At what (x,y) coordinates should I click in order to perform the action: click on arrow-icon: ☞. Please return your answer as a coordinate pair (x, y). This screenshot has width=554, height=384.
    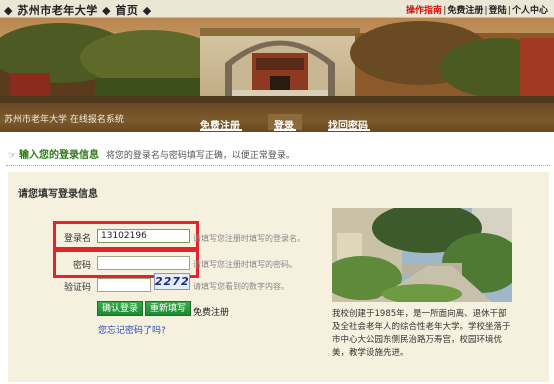
    Looking at the image, I should click on (12, 156).